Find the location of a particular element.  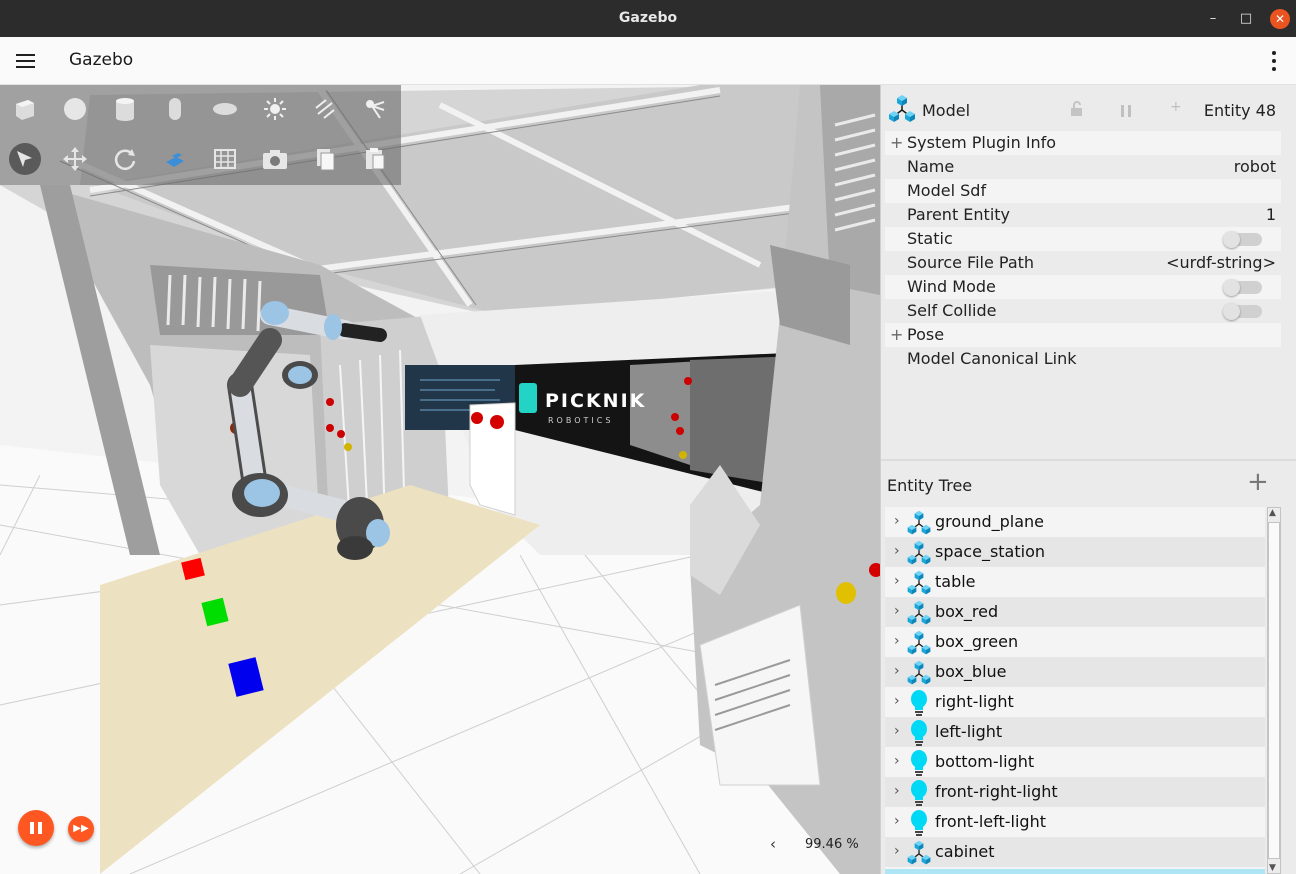

window-titlebar: Gazebo – □ ✕ is located at coordinates (648, 18).